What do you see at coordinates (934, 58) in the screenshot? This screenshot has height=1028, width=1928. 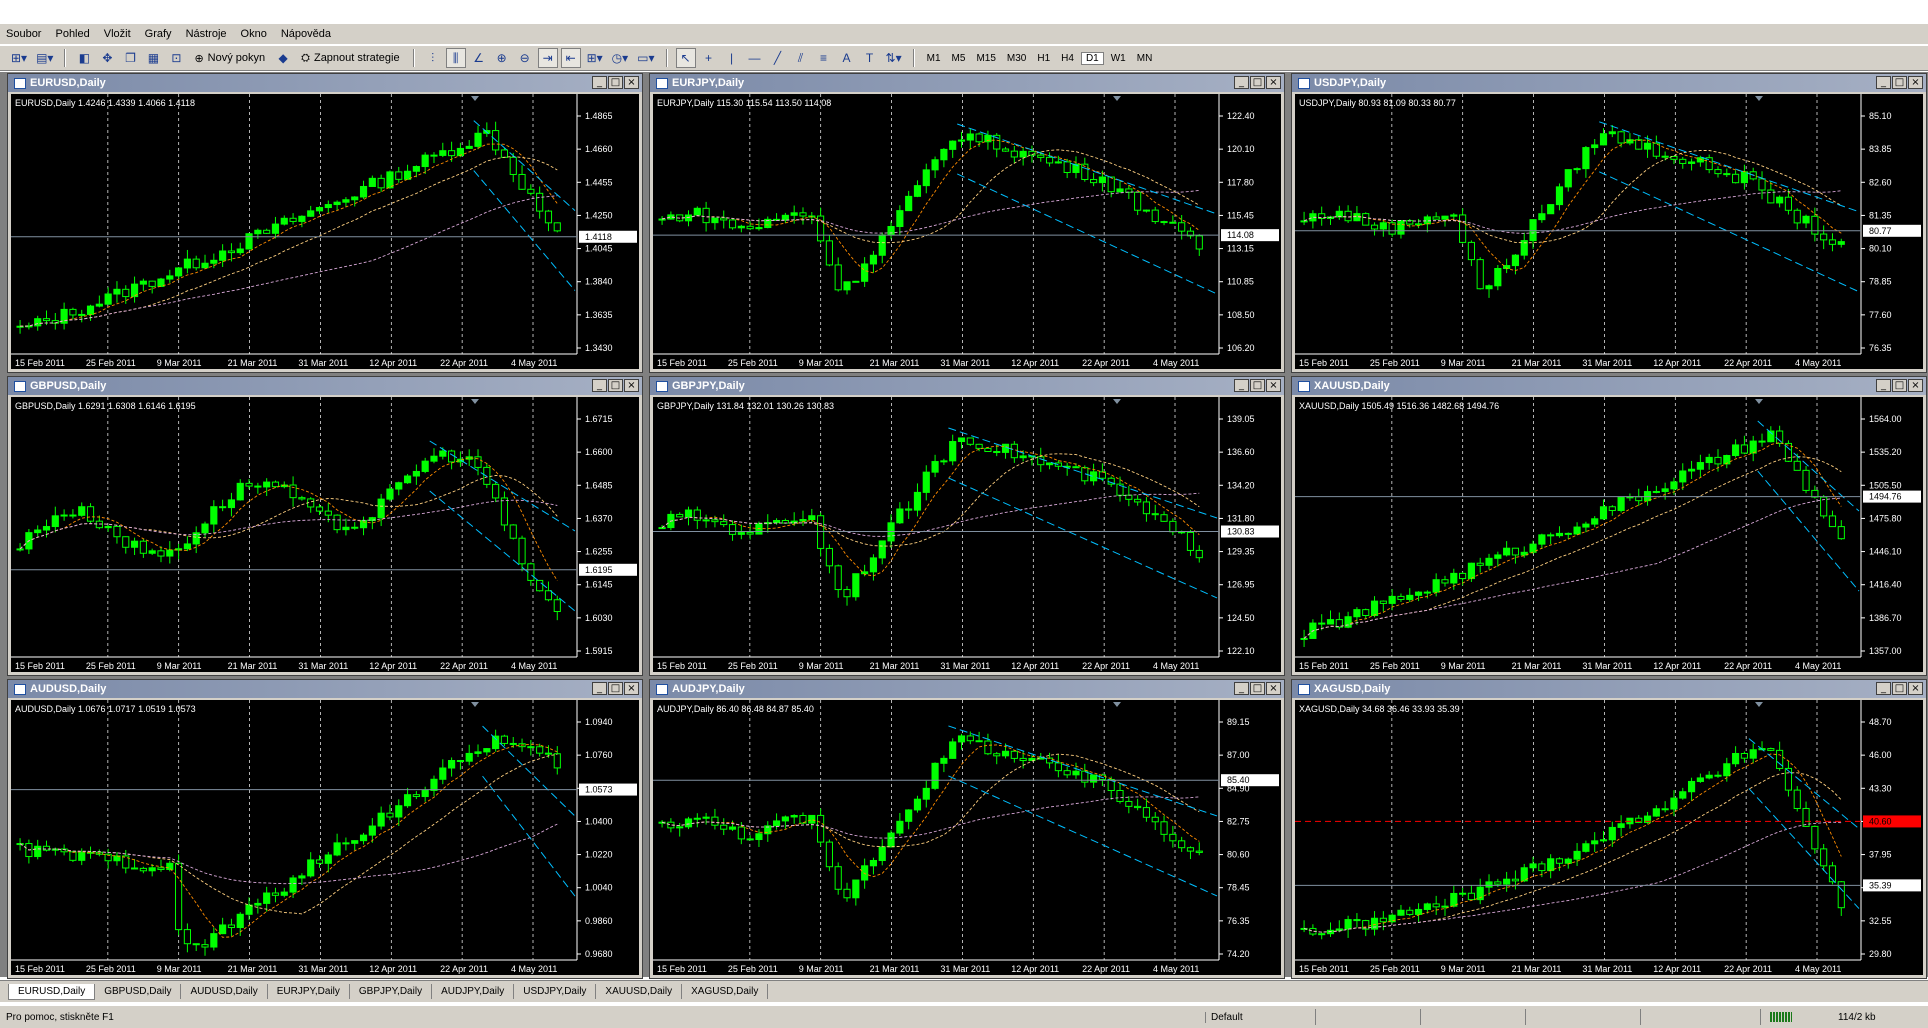 I see `timeframe-m1: M1` at bounding box center [934, 58].